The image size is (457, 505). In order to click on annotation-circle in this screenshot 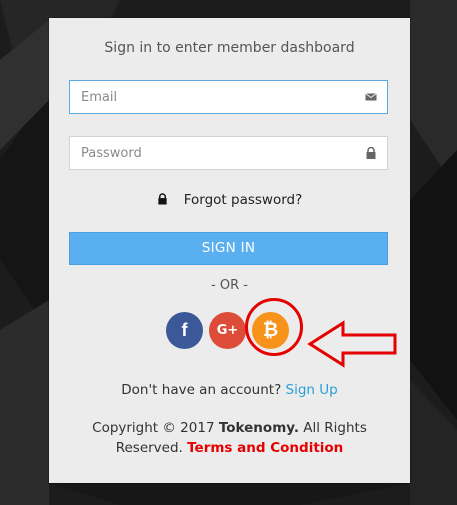, I will do `click(274, 327)`.